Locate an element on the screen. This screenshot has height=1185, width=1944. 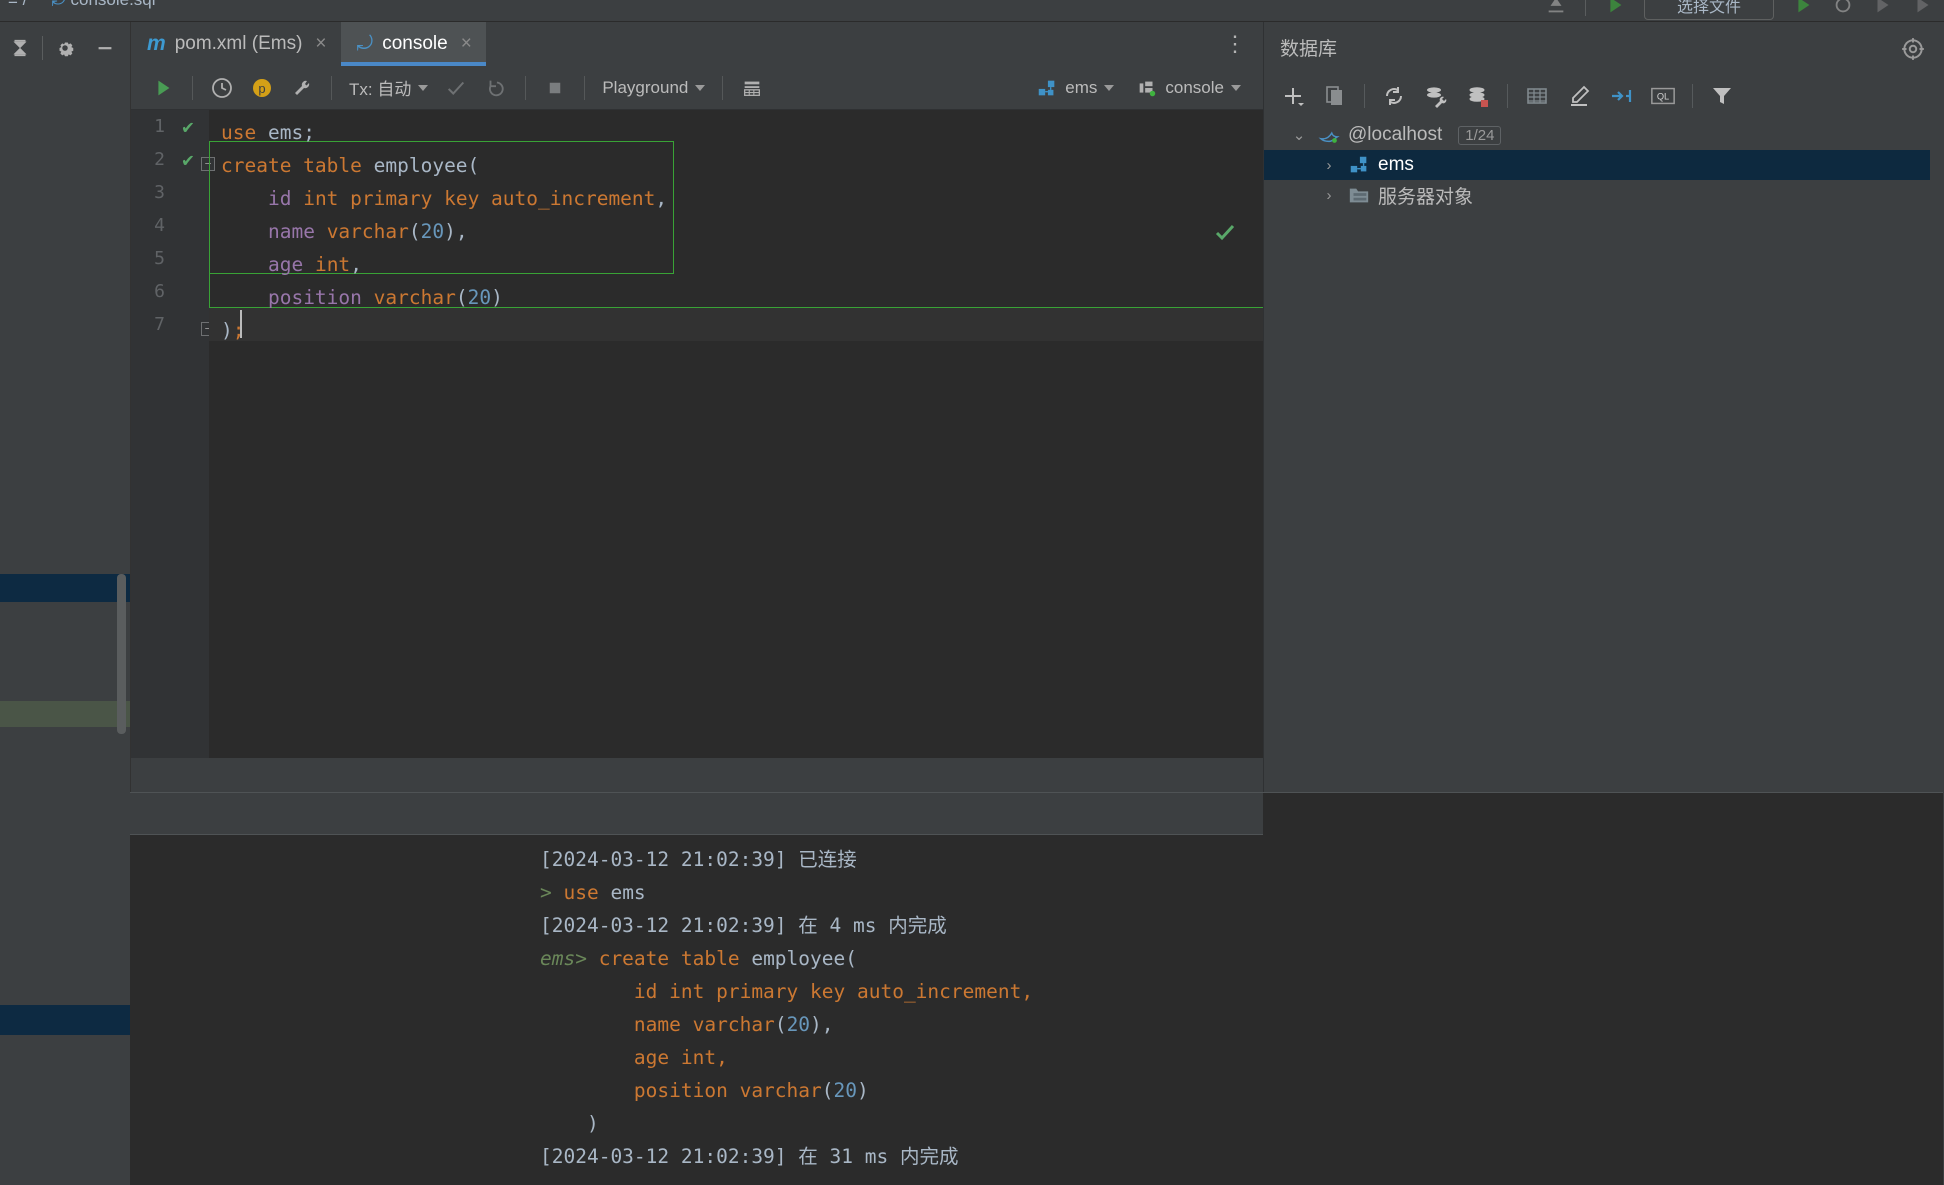
jump-to-query-button: QL is located at coordinates (1663, 96).